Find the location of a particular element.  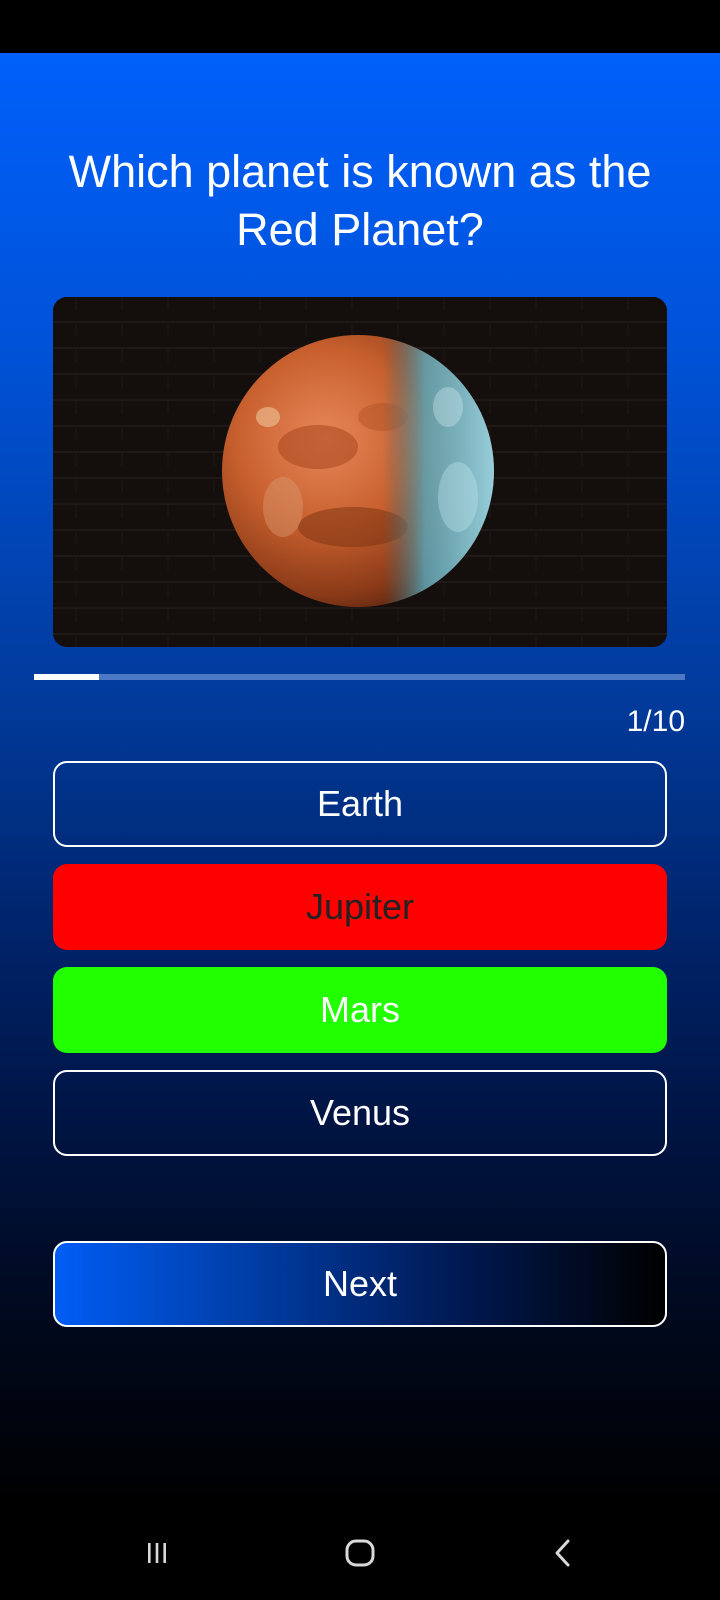

next-button: Next is located at coordinates (360, 1284).